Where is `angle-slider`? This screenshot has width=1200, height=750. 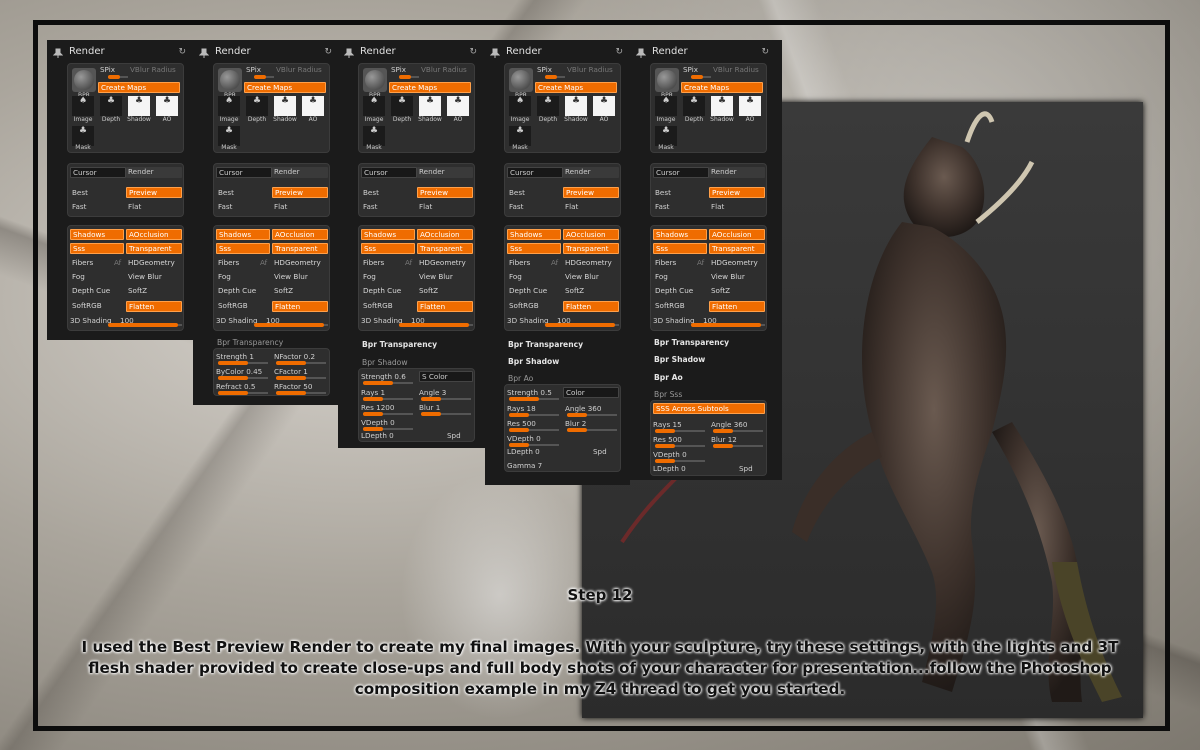
angle-slider is located at coordinates (446, 399).